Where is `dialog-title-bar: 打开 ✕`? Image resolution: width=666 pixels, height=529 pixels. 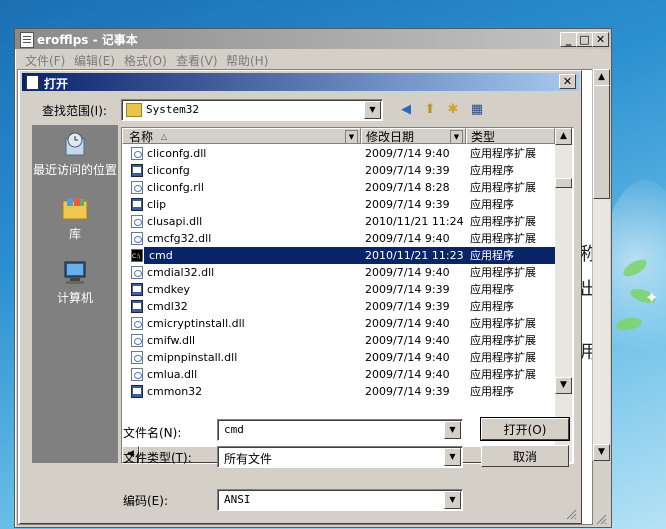 dialog-title-bar: 打开 ✕ is located at coordinates (300, 82).